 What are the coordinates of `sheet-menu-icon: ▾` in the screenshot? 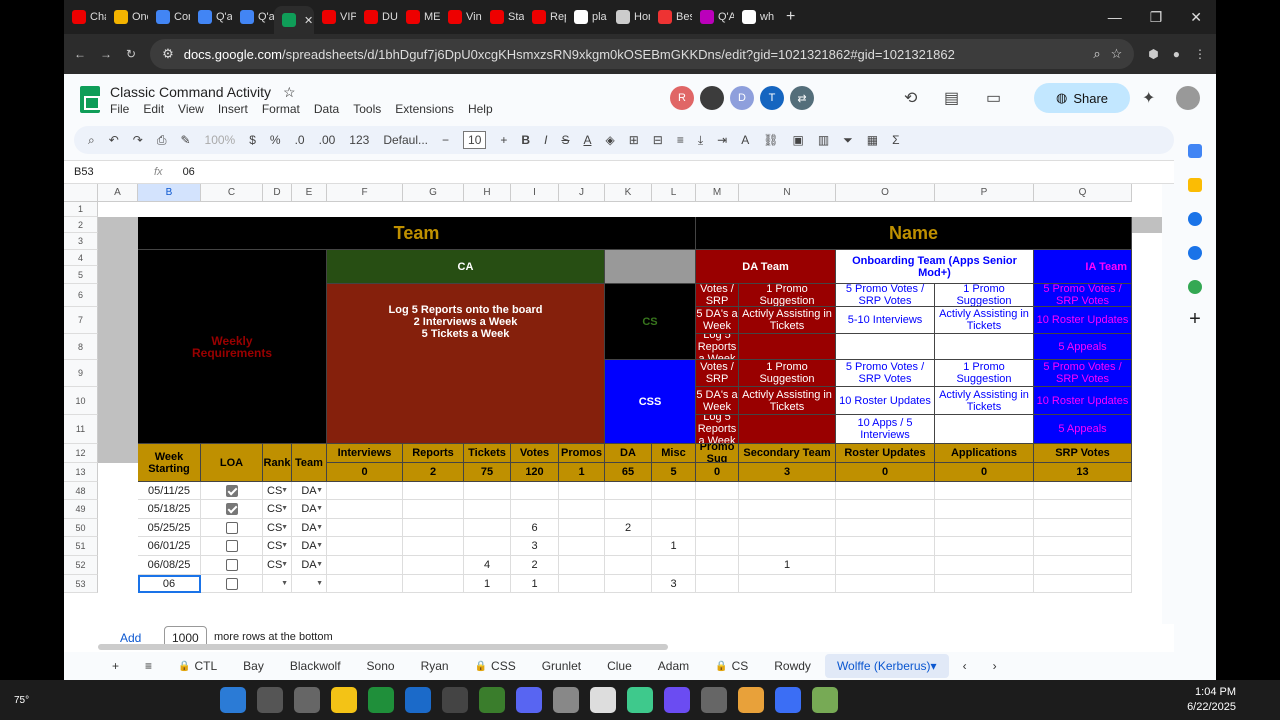 It's located at (934, 666).